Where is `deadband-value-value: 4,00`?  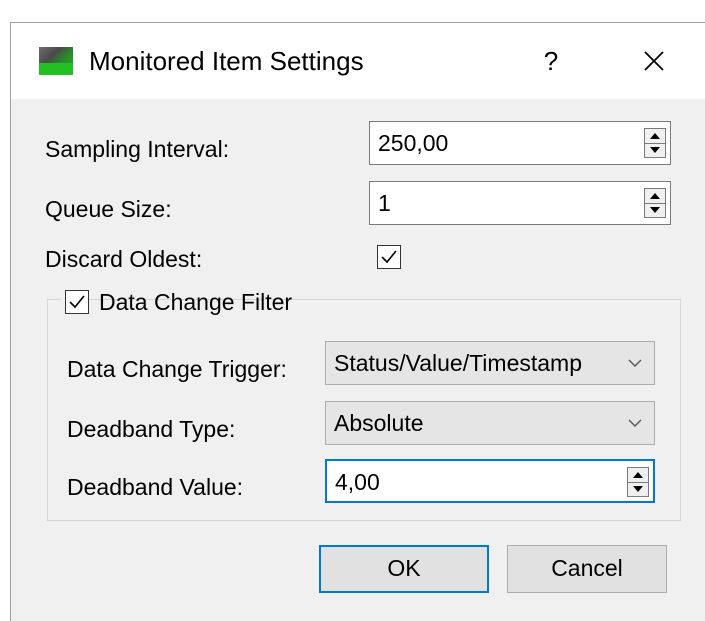
deadband-value-value: 4,00 is located at coordinates (357, 482).